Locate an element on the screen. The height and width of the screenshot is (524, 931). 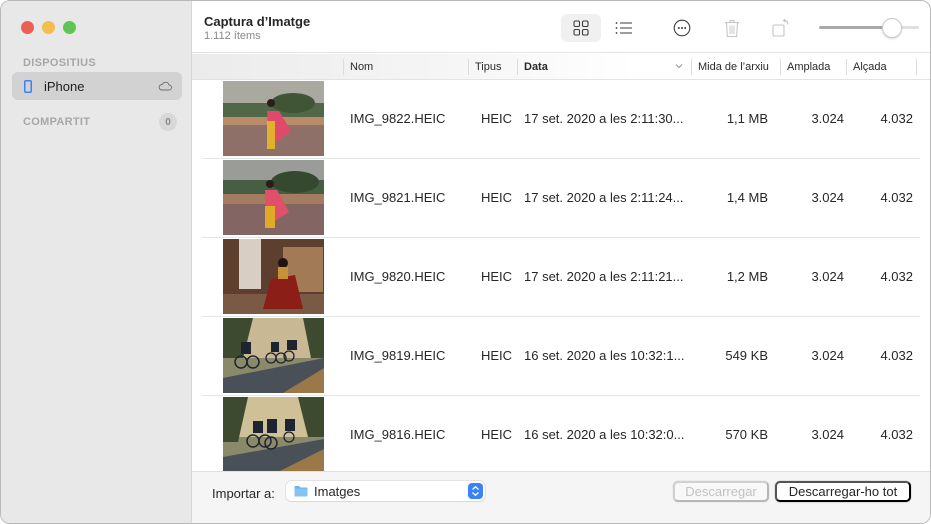
maximize-window-button is located at coordinates (69, 27).